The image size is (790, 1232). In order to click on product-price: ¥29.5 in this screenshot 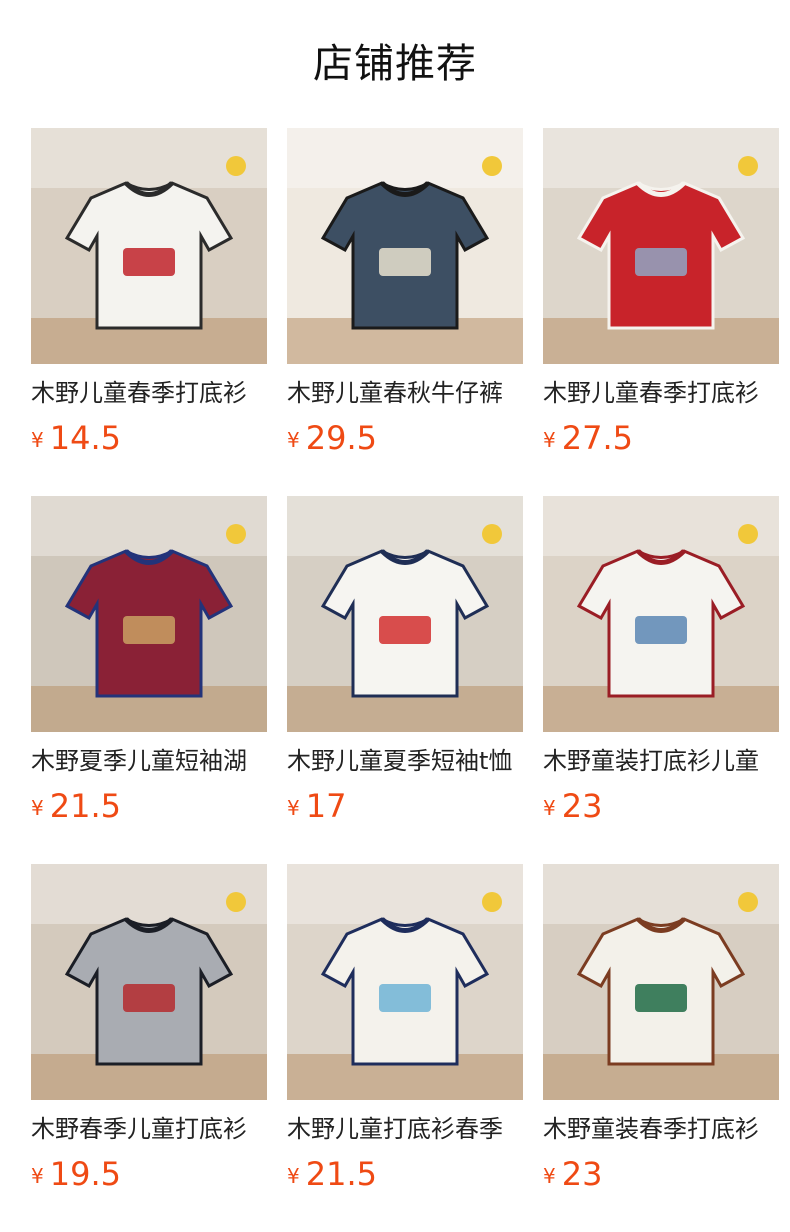, I will do `click(332, 438)`.